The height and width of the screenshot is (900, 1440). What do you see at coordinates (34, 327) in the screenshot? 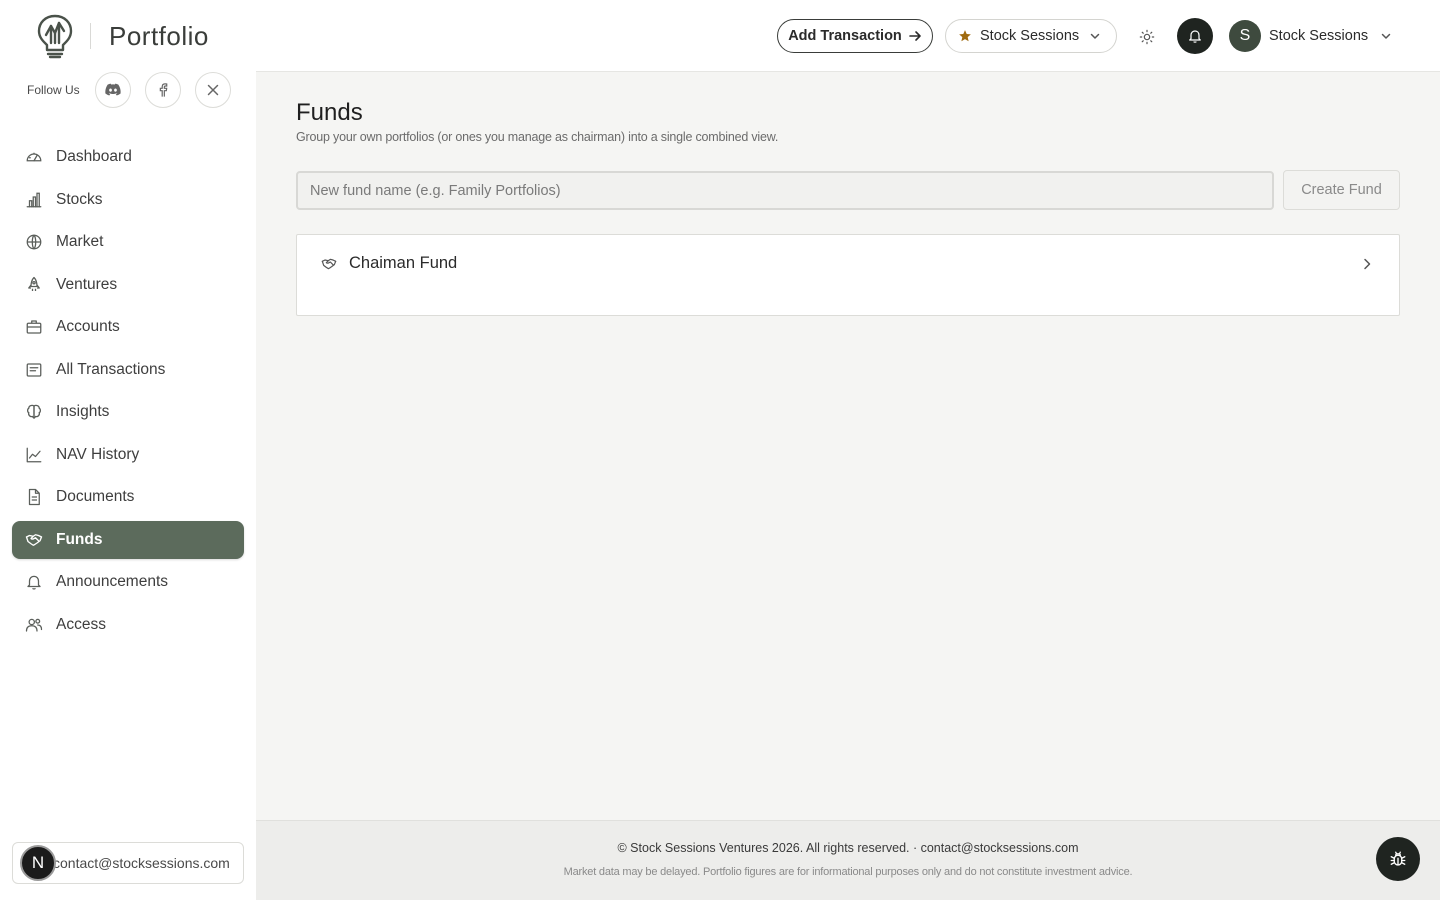
I see `briefcase-icon` at bounding box center [34, 327].